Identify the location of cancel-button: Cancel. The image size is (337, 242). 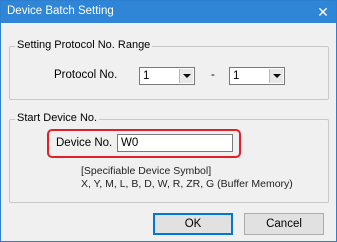
(284, 224).